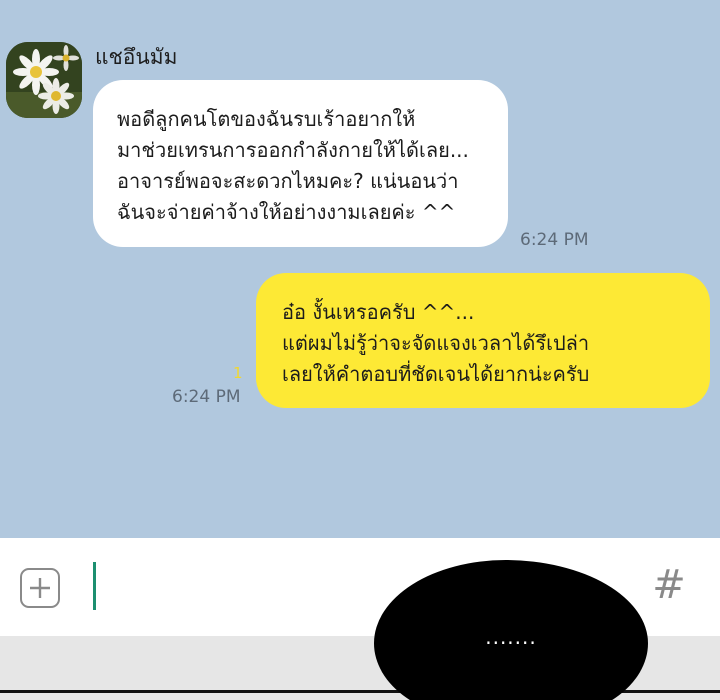 The height and width of the screenshot is (700, 720). Describe the element at coordinates (288, 181) in the screenshot. I see `message-line: อาจารย์พอจะสะดวกไหมคะ? แน่นอนว่า` at that location.